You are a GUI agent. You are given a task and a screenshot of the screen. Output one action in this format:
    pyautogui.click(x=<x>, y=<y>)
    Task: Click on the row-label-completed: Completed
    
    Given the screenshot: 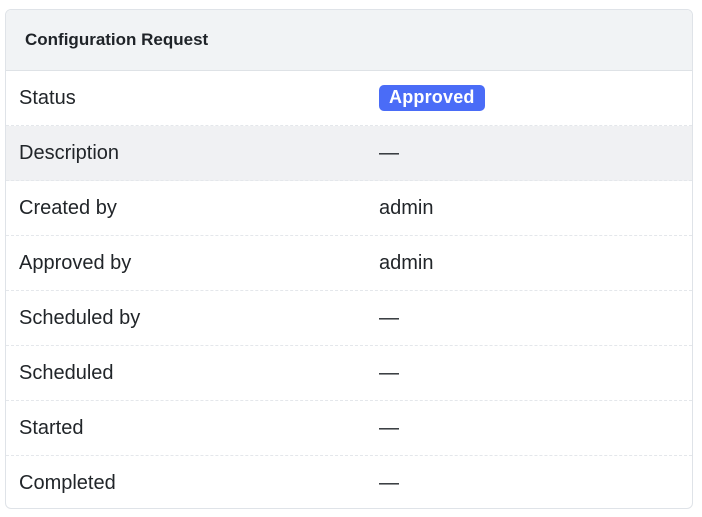 What is the action you would take?
    pyautogui.click(x=67, y=483)
    